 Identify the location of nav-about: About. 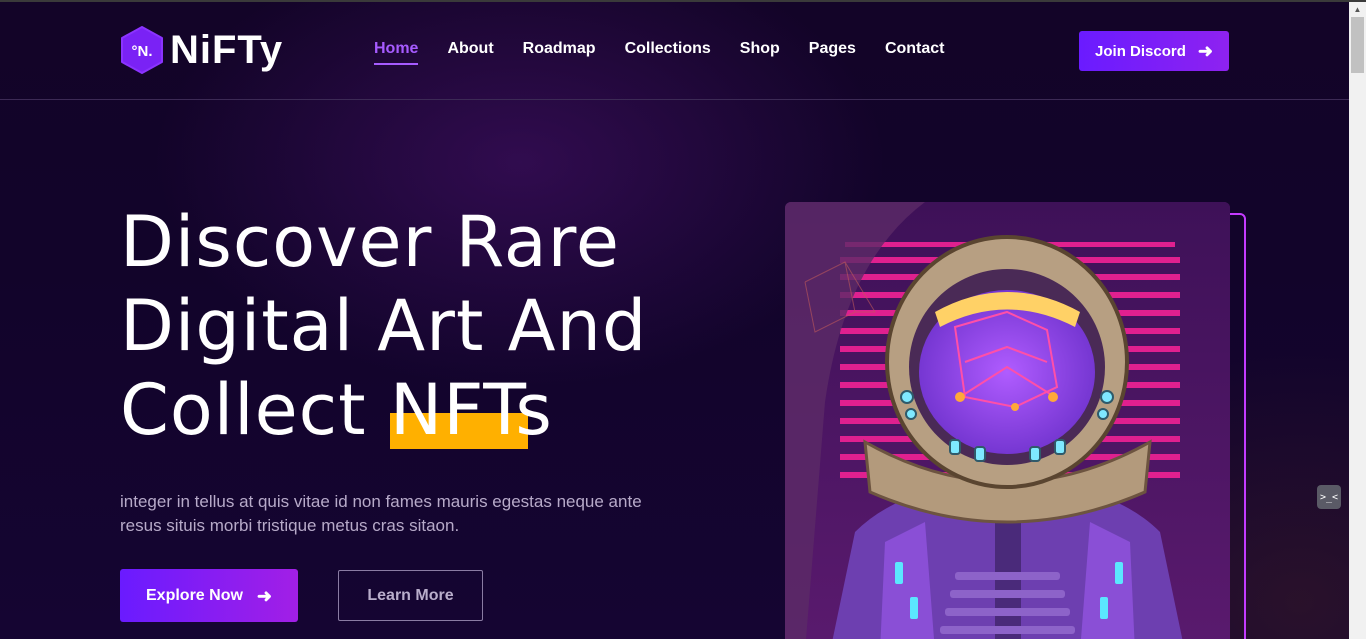
(470, 53).